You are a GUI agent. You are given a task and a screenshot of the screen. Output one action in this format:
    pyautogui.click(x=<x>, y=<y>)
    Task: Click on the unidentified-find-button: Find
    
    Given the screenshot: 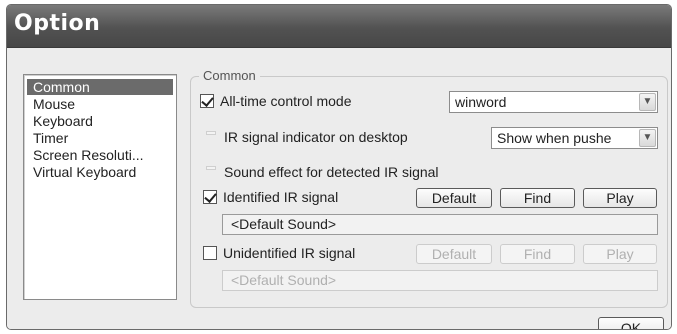 What is the action you would take?
    pyautogui.click(x=537, y=254)
    